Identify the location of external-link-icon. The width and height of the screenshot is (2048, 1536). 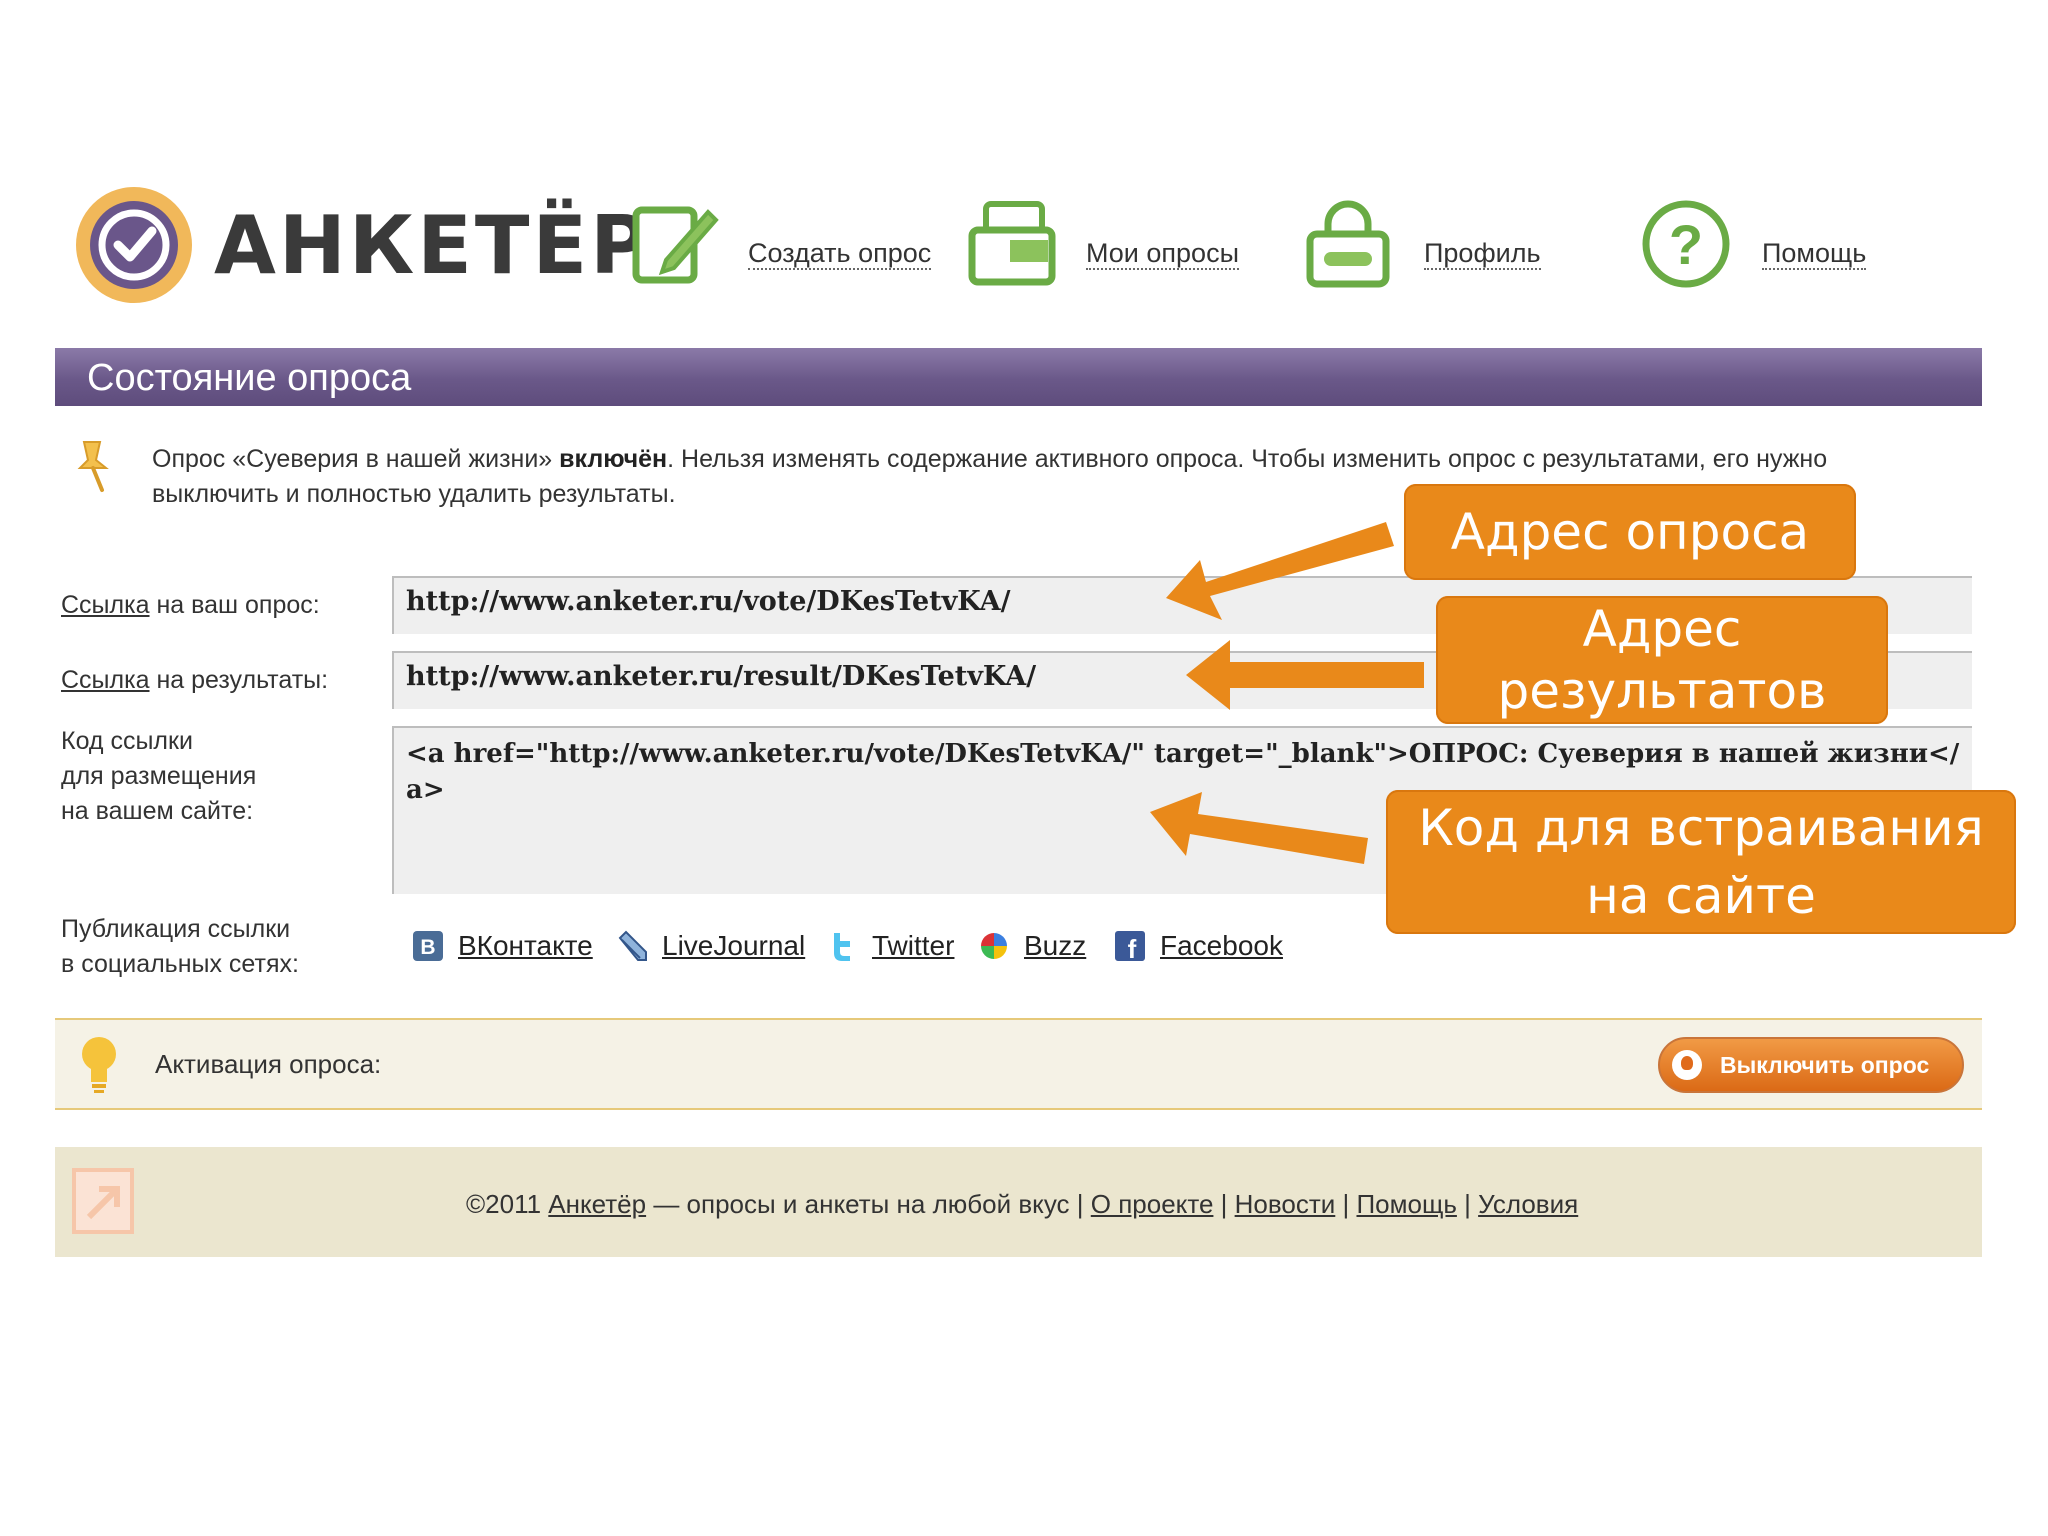
(104, 1202).